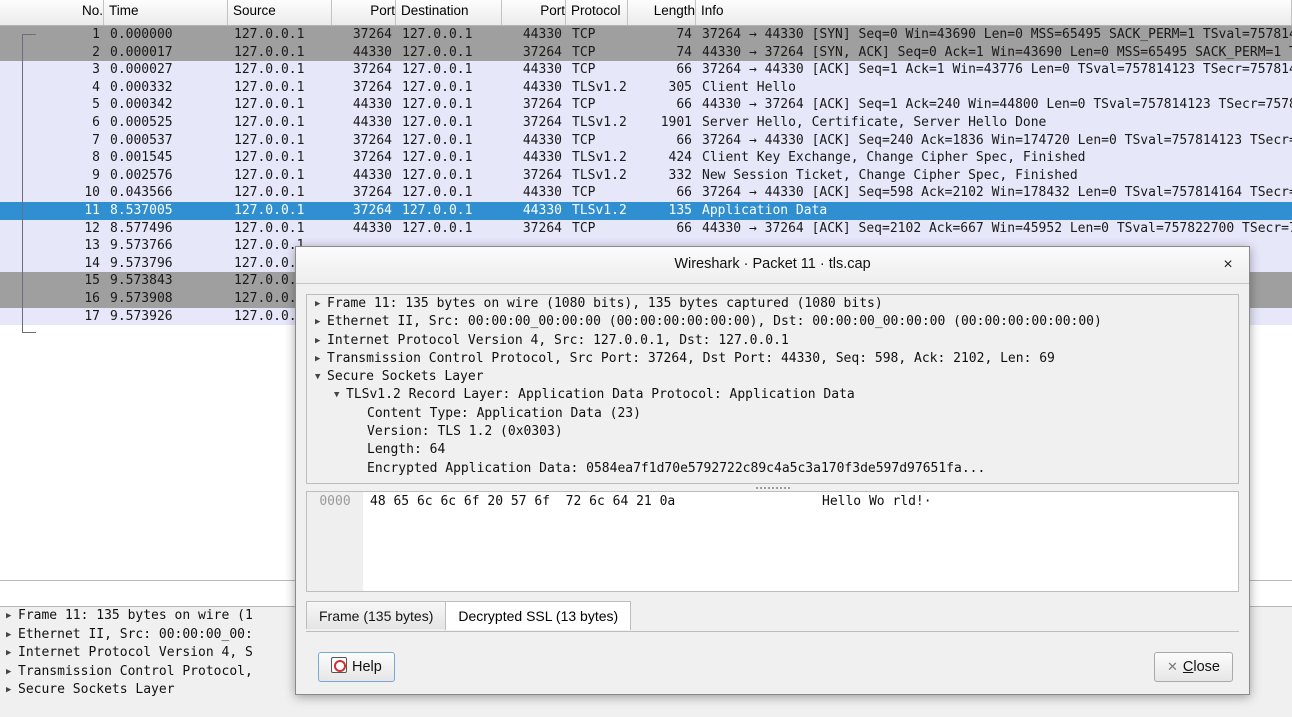  I want to click on protocol-tree-item: Length: 64, so click(772, 450).